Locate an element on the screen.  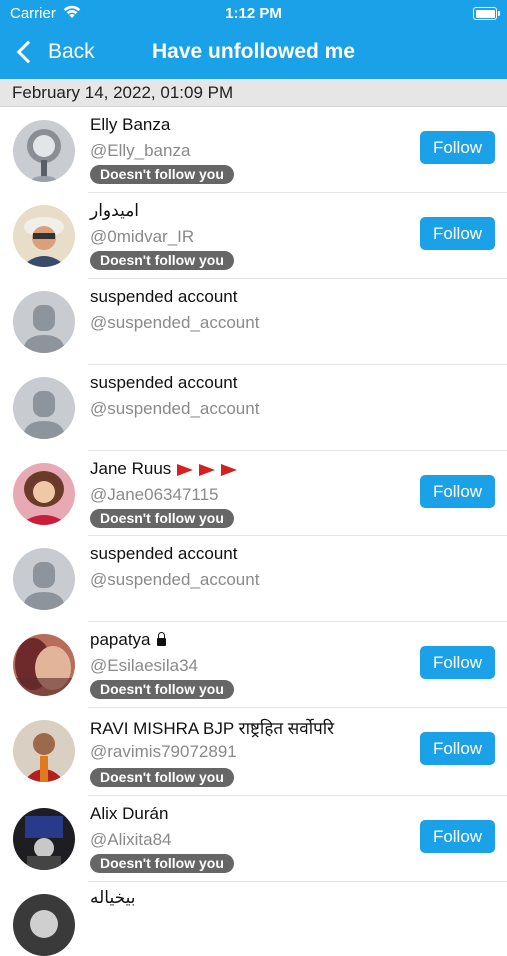
user-name: Elly Banza is located at coordinates (130, 124).